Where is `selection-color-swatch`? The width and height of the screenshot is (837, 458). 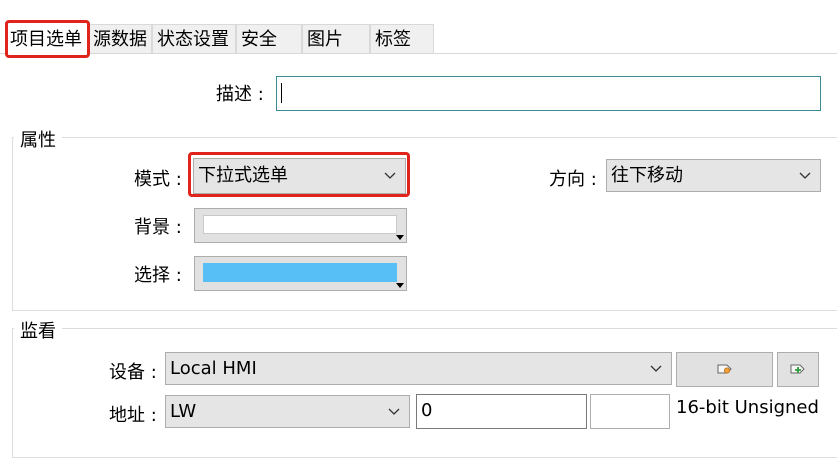 selection-color-swatch is located at coordinates (300, 272).